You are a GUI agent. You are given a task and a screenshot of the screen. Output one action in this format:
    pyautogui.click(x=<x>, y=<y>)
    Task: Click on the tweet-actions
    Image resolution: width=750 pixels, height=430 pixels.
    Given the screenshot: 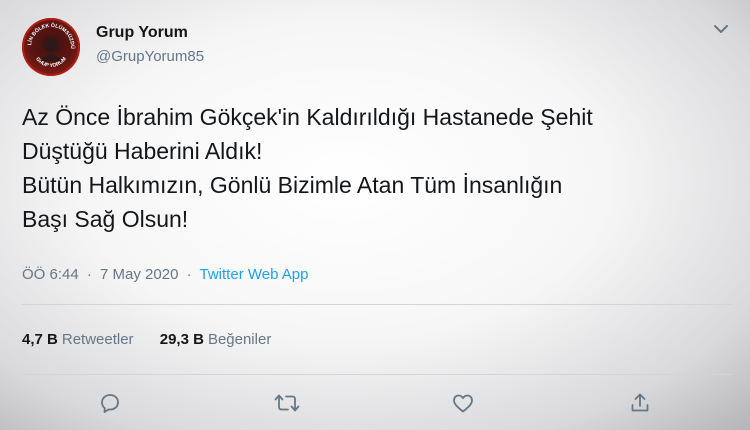 What is the action you would take?
    pyautogui.click(x=375, y=403)
    